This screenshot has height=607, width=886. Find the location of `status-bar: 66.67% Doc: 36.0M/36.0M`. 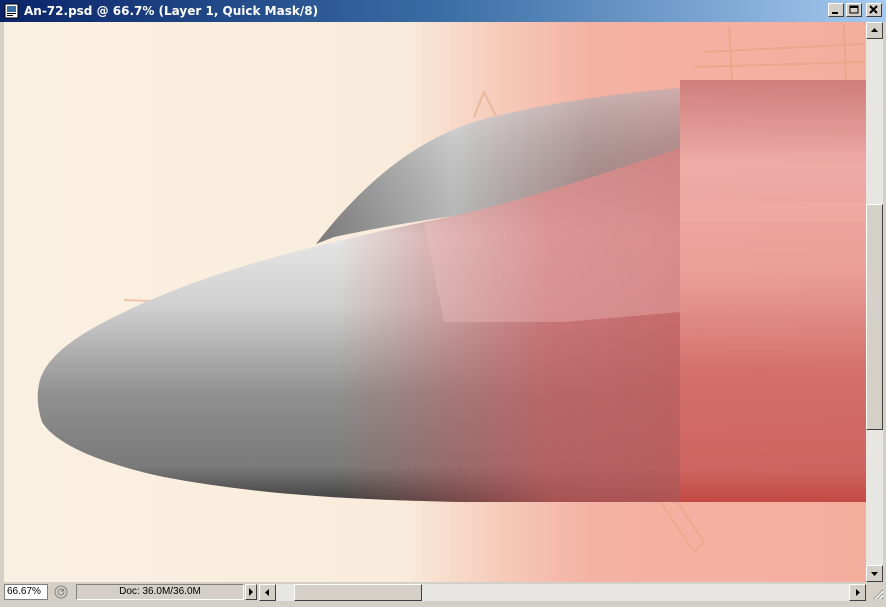

status-bar: 66.67% Doc: 36.0M/36.0M is located at coordinates (443, 592).